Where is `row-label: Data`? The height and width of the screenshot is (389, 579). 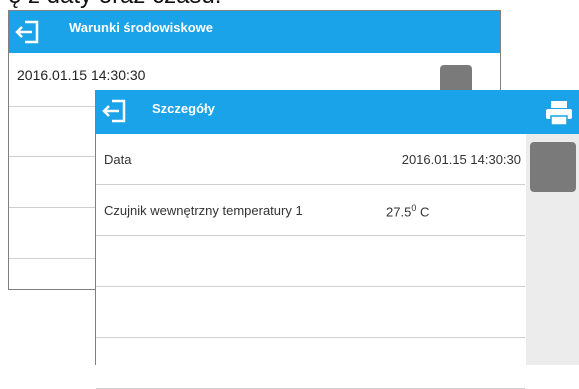 row-label: Data is located at coordinates (118, 159).